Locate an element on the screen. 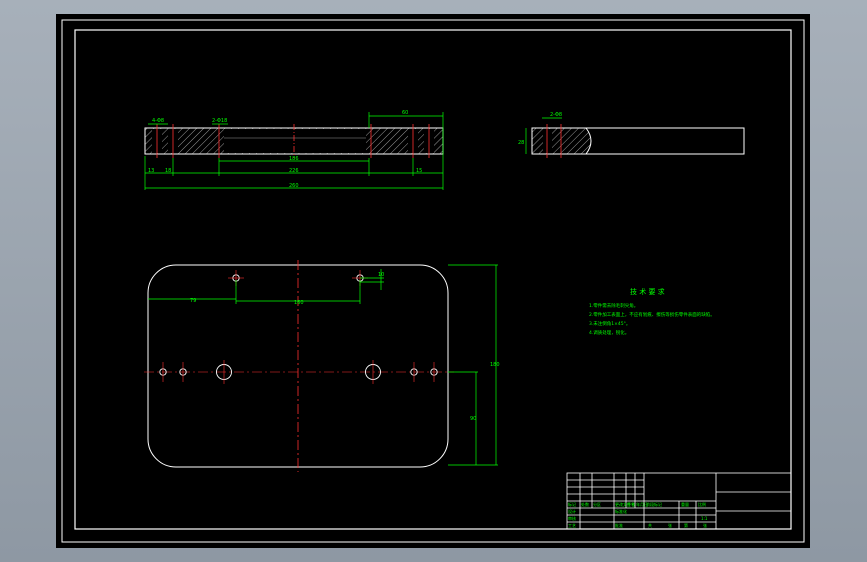 This screenshot has width=867, height=562. dim-180: 180 is located at coordinates (495, 365).